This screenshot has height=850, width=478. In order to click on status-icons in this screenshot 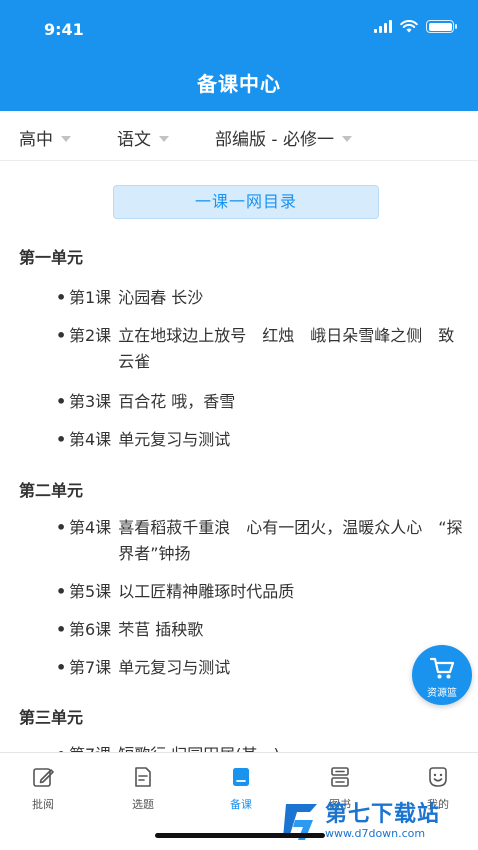, I will do `click(415, 26)`.